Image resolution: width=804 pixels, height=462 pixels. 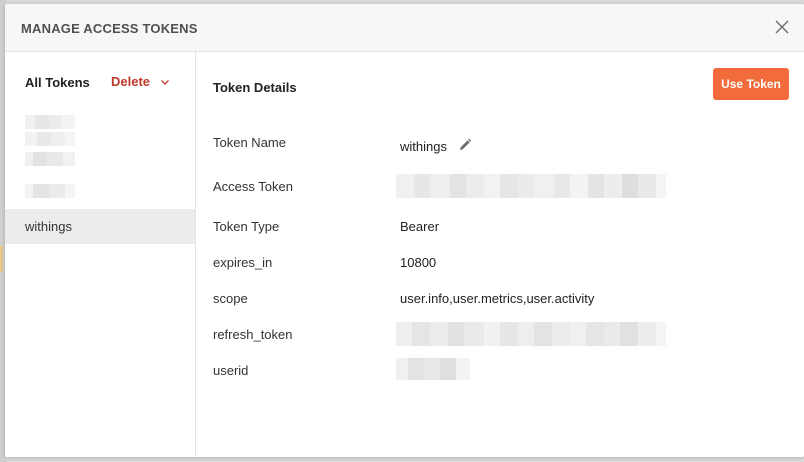 What do you see at coordinates (751, 84) in the screenshot?
I see `use-token-button: Use Token` at bounding box center [751, 84].